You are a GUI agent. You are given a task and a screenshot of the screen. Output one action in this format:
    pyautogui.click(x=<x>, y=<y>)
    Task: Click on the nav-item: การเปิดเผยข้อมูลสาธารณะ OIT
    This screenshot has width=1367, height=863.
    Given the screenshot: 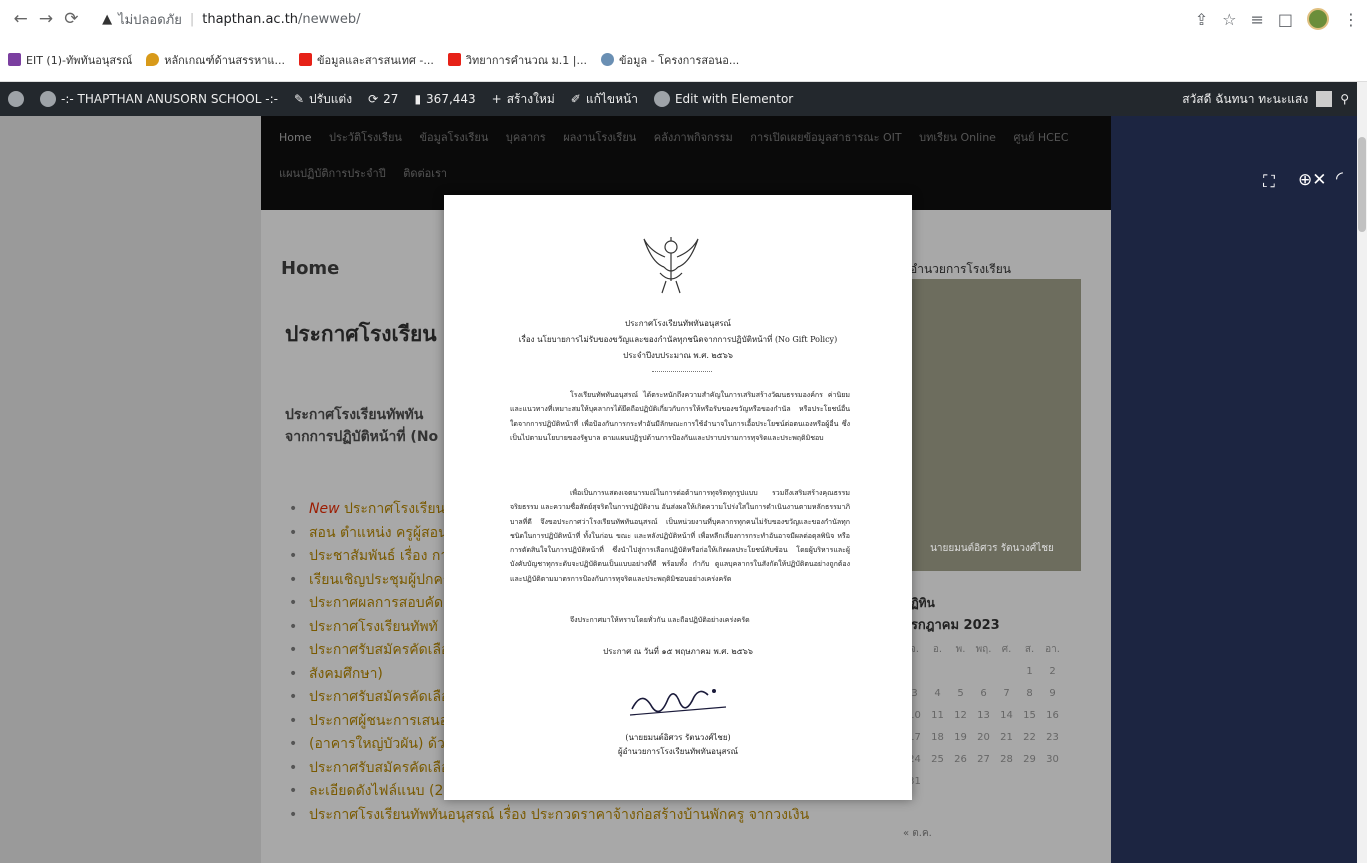 What is the action you would take?
    pyautogui.click(x=825, y=137)
    